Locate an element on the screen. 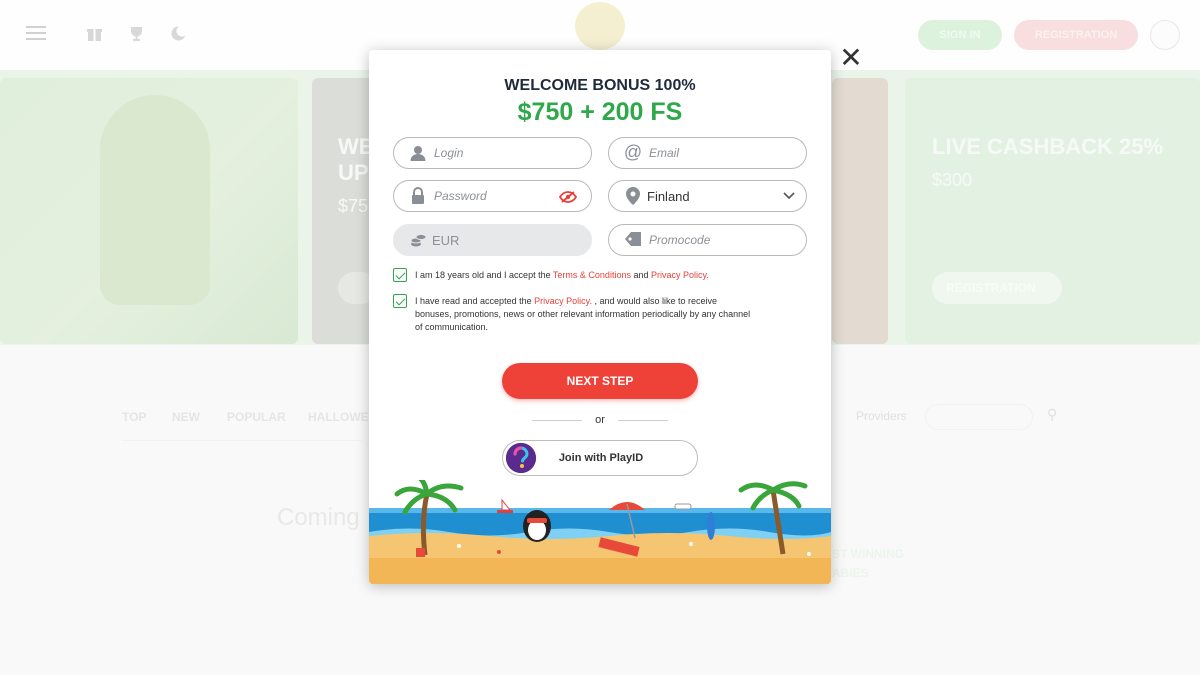 The image size is (1200, 675). eye-hidden-icon is located at coordinates (568, 196).